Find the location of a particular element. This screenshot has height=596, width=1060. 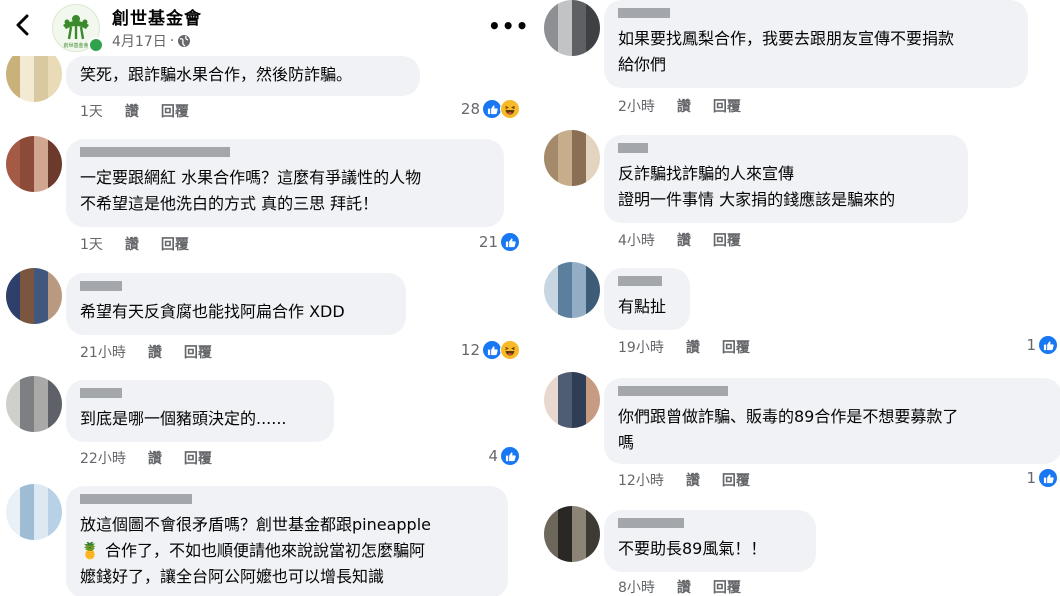

comment-time: 2小時 is located at coordinates (636, 106).